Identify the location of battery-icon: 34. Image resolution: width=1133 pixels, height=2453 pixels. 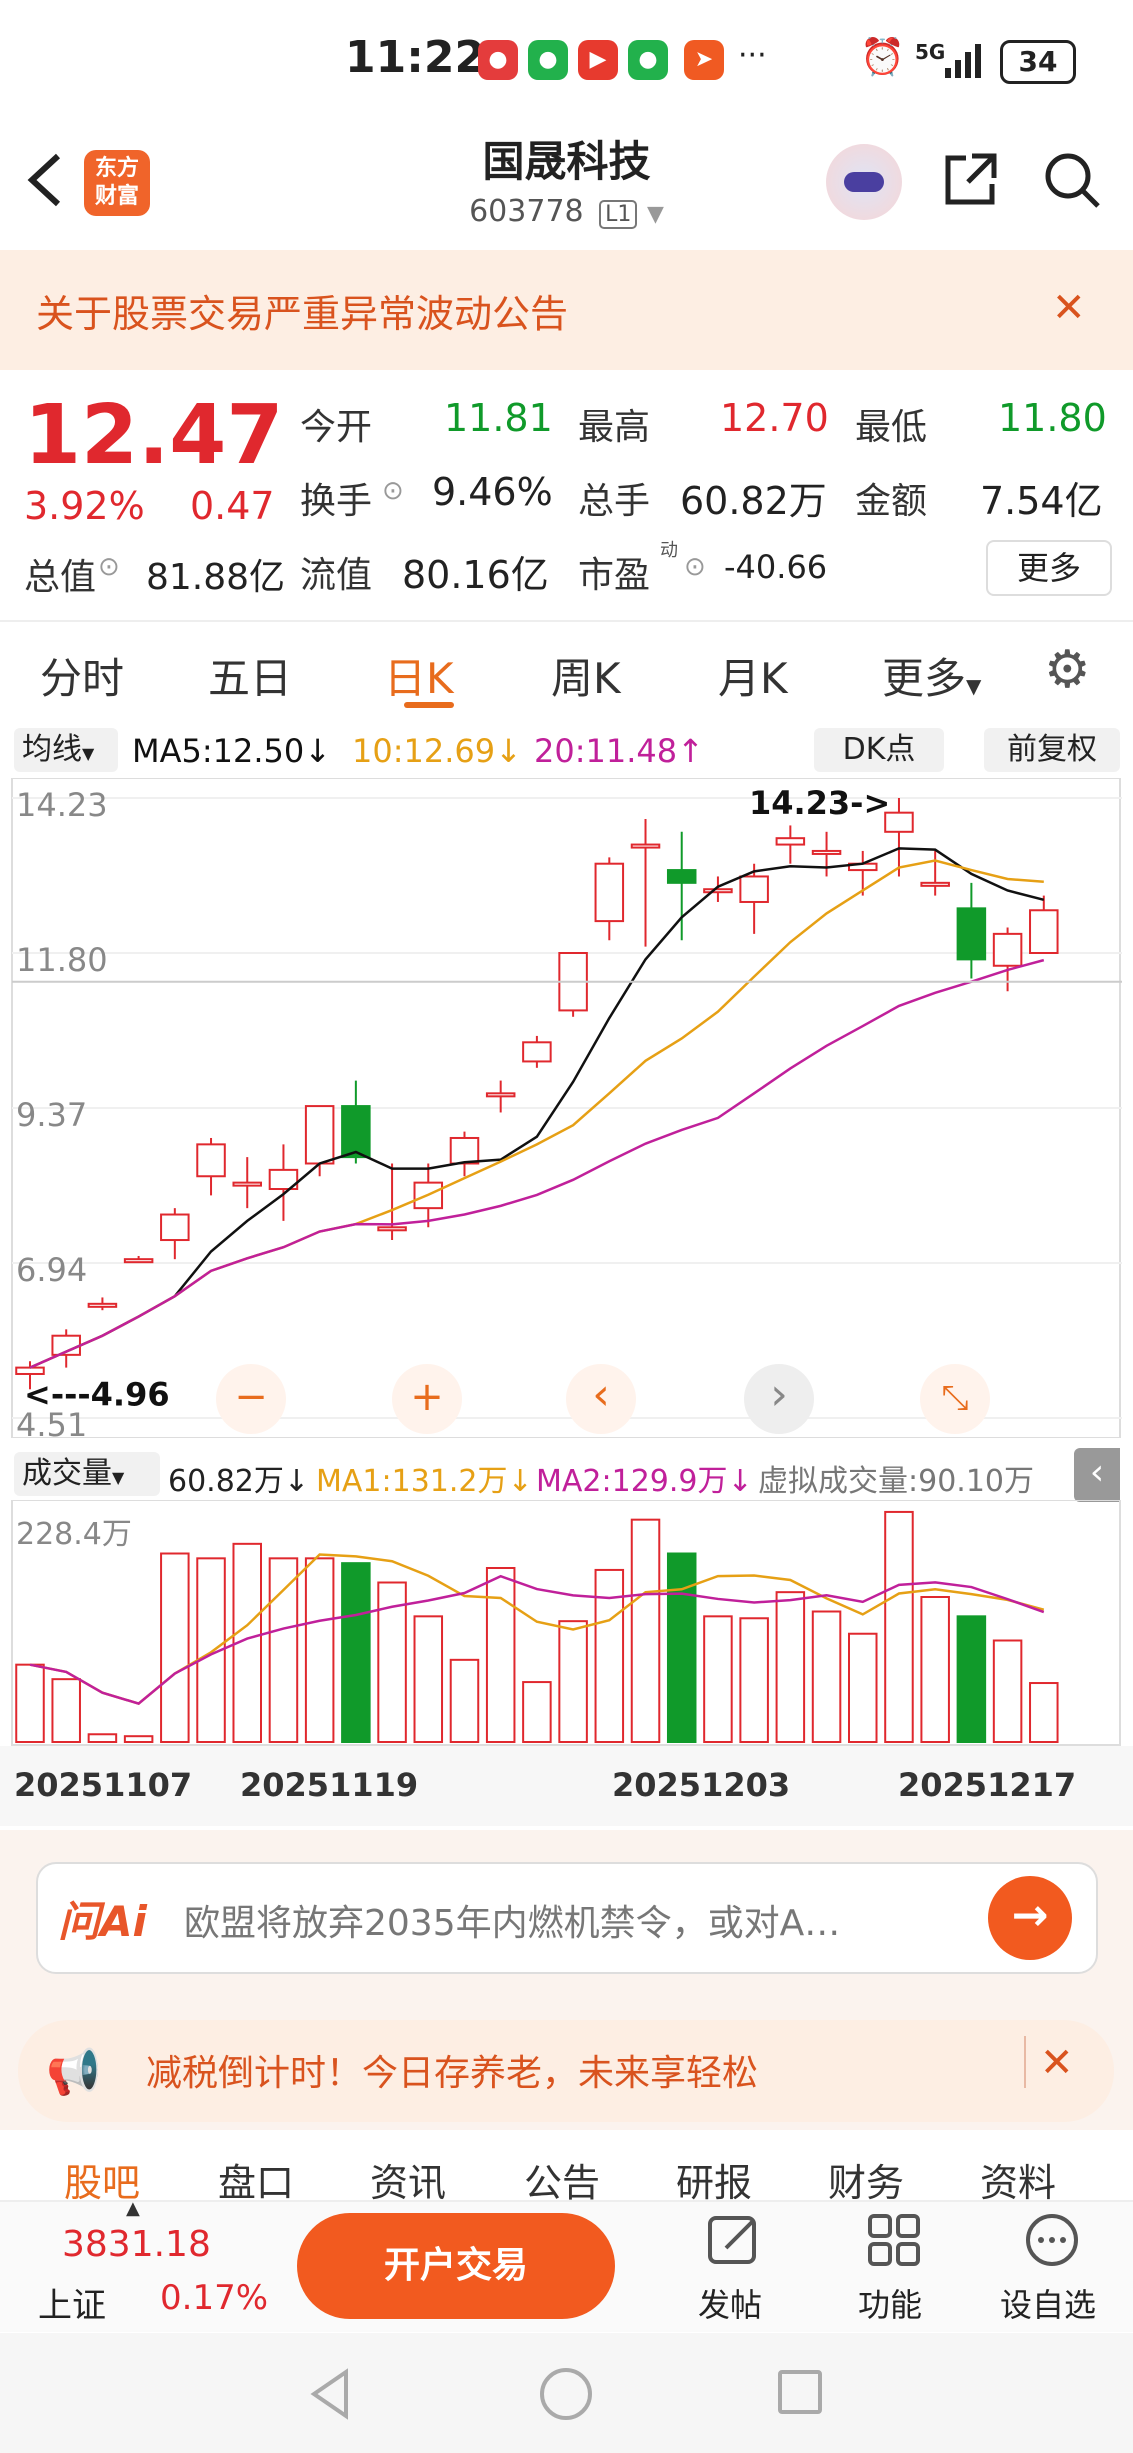
(1038, 62).